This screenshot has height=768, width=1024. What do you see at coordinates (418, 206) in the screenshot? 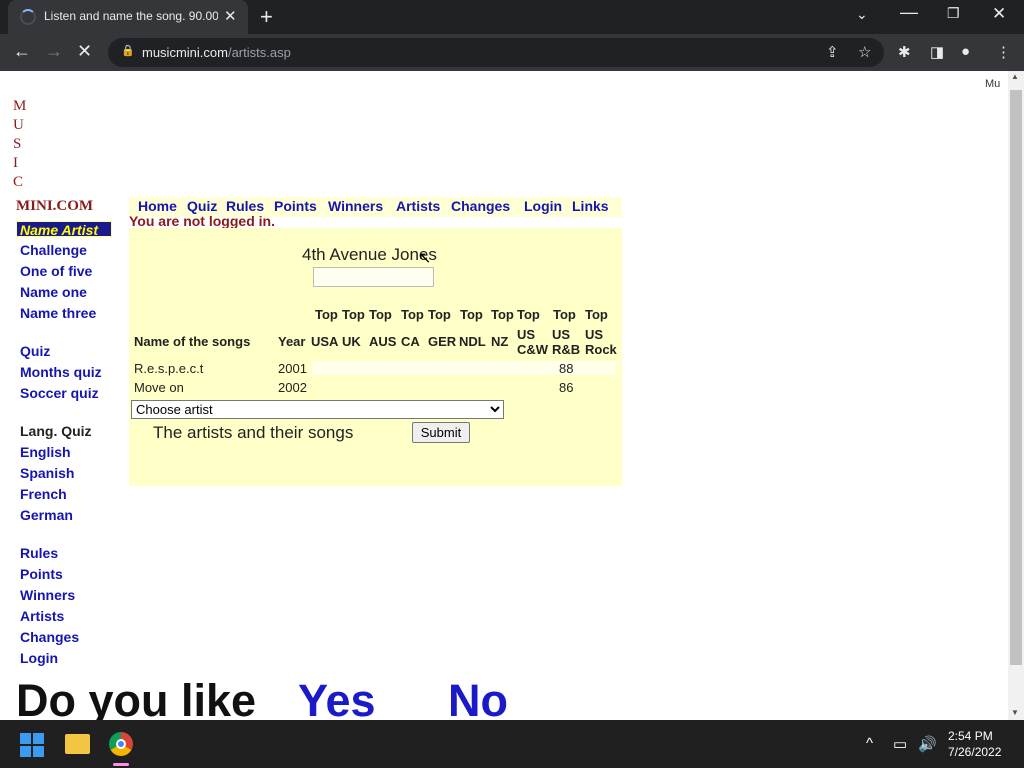
I see `nav-artists: Artists` at bounding box center [418, 206].